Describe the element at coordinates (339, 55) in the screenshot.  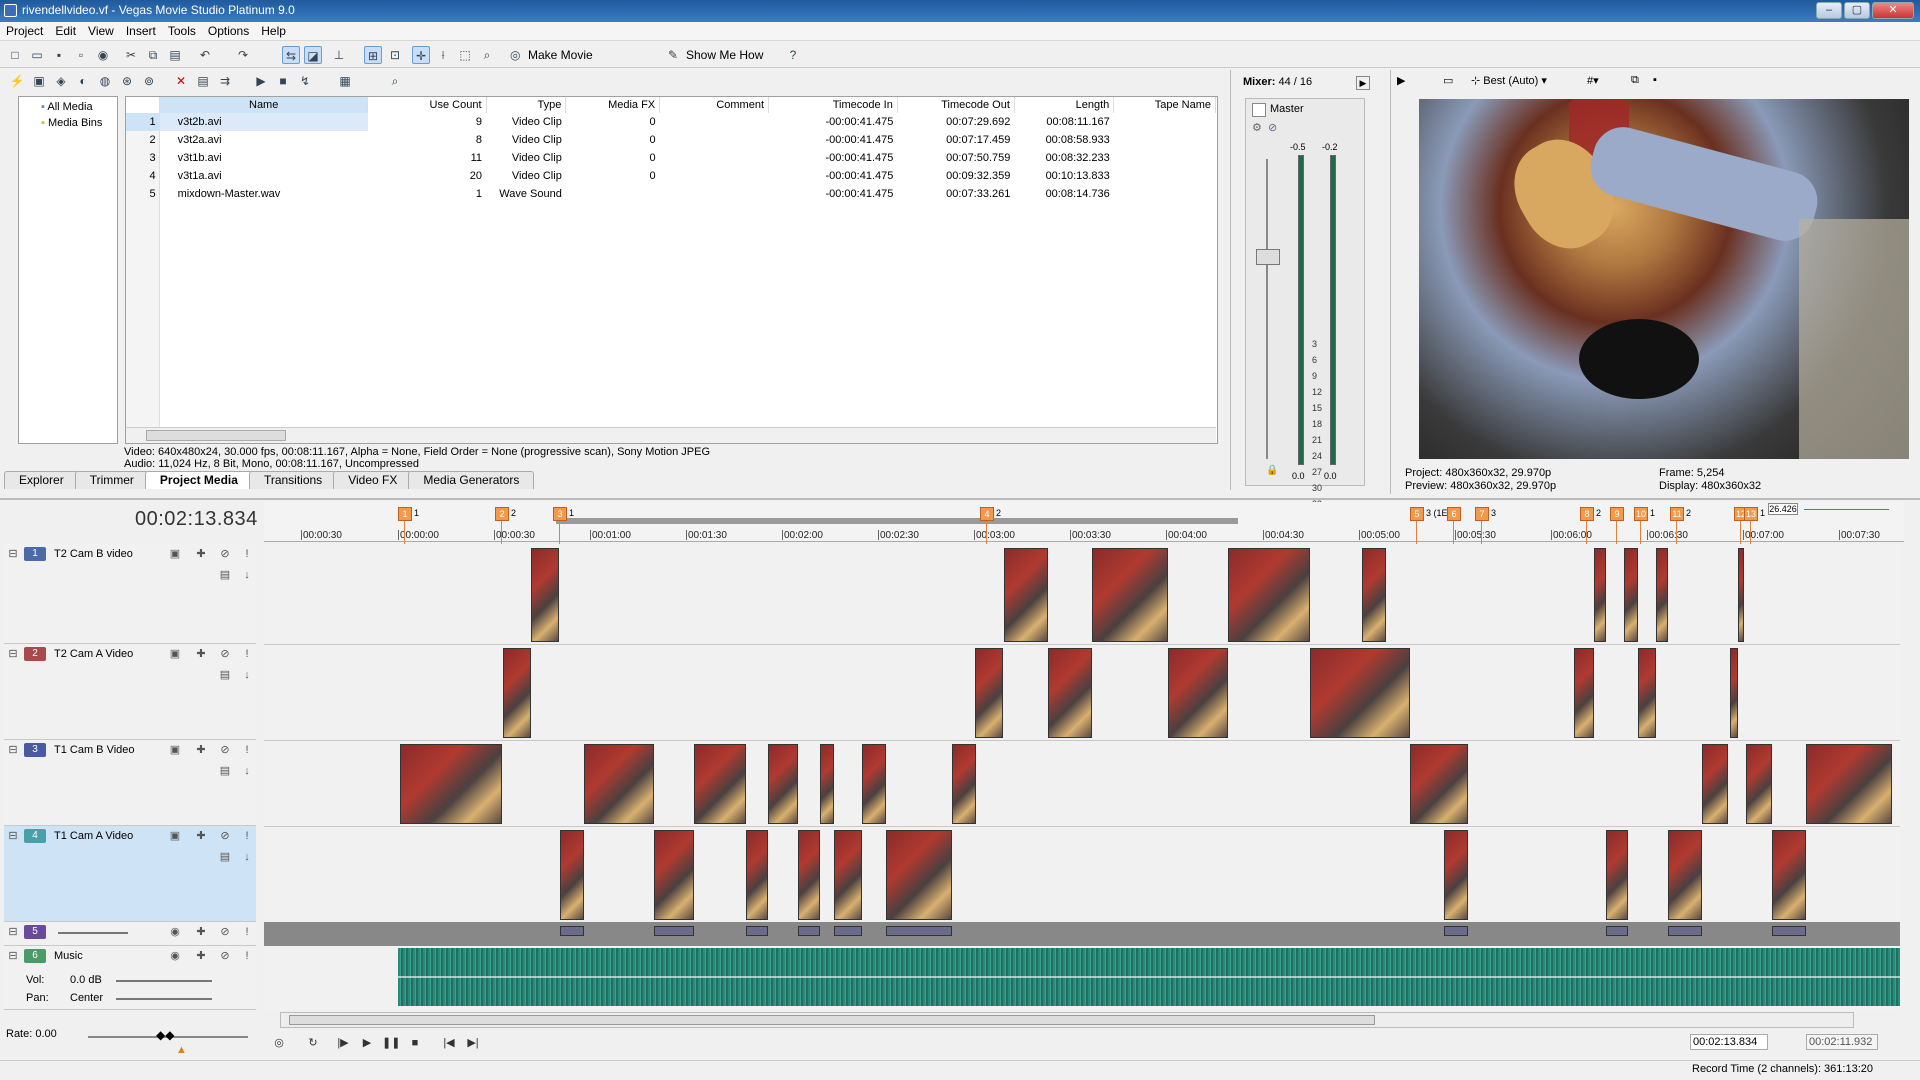
I see `snapping-icon: ⊥` at that location.